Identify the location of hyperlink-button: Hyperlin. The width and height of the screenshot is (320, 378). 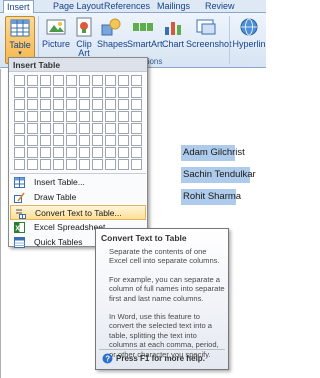
(249, 40).